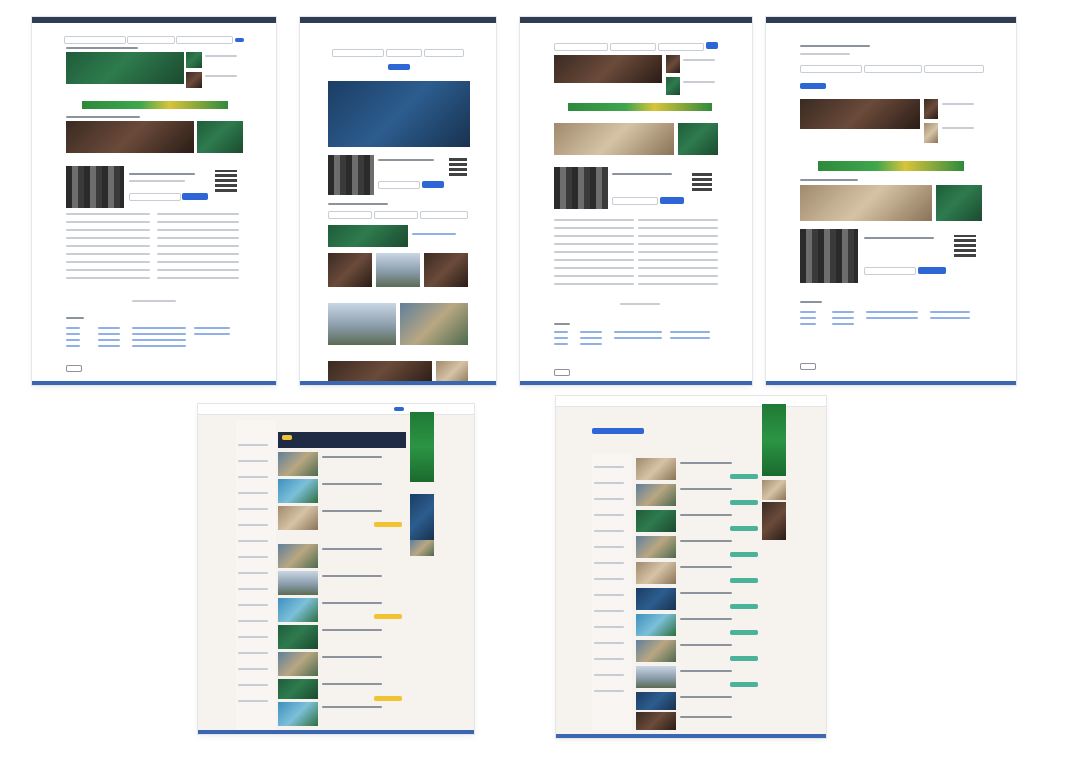 This screenshot has height=766, width=1076. Describe the element at coordinates (614, 139) in the screenshot. I see `gallery-image` at that location.